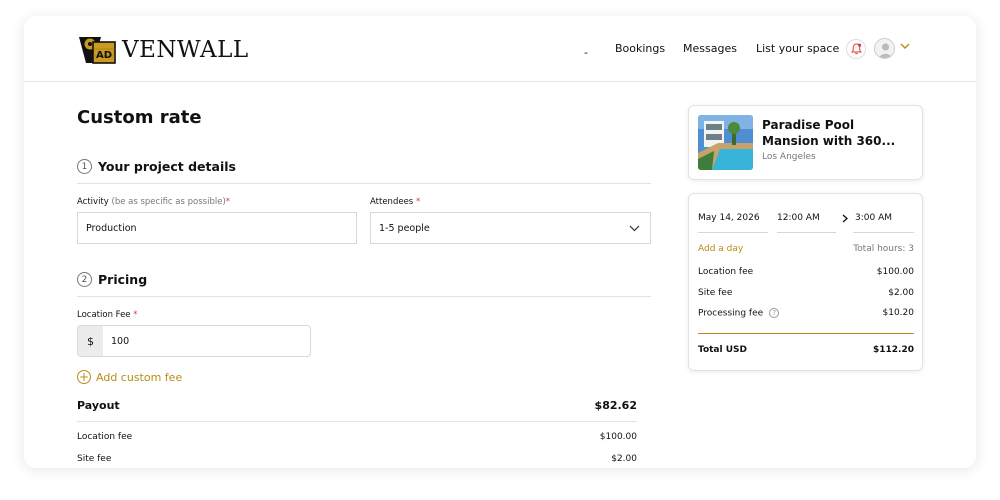  I want to click on payout-label: Payout, so click(98, 405).